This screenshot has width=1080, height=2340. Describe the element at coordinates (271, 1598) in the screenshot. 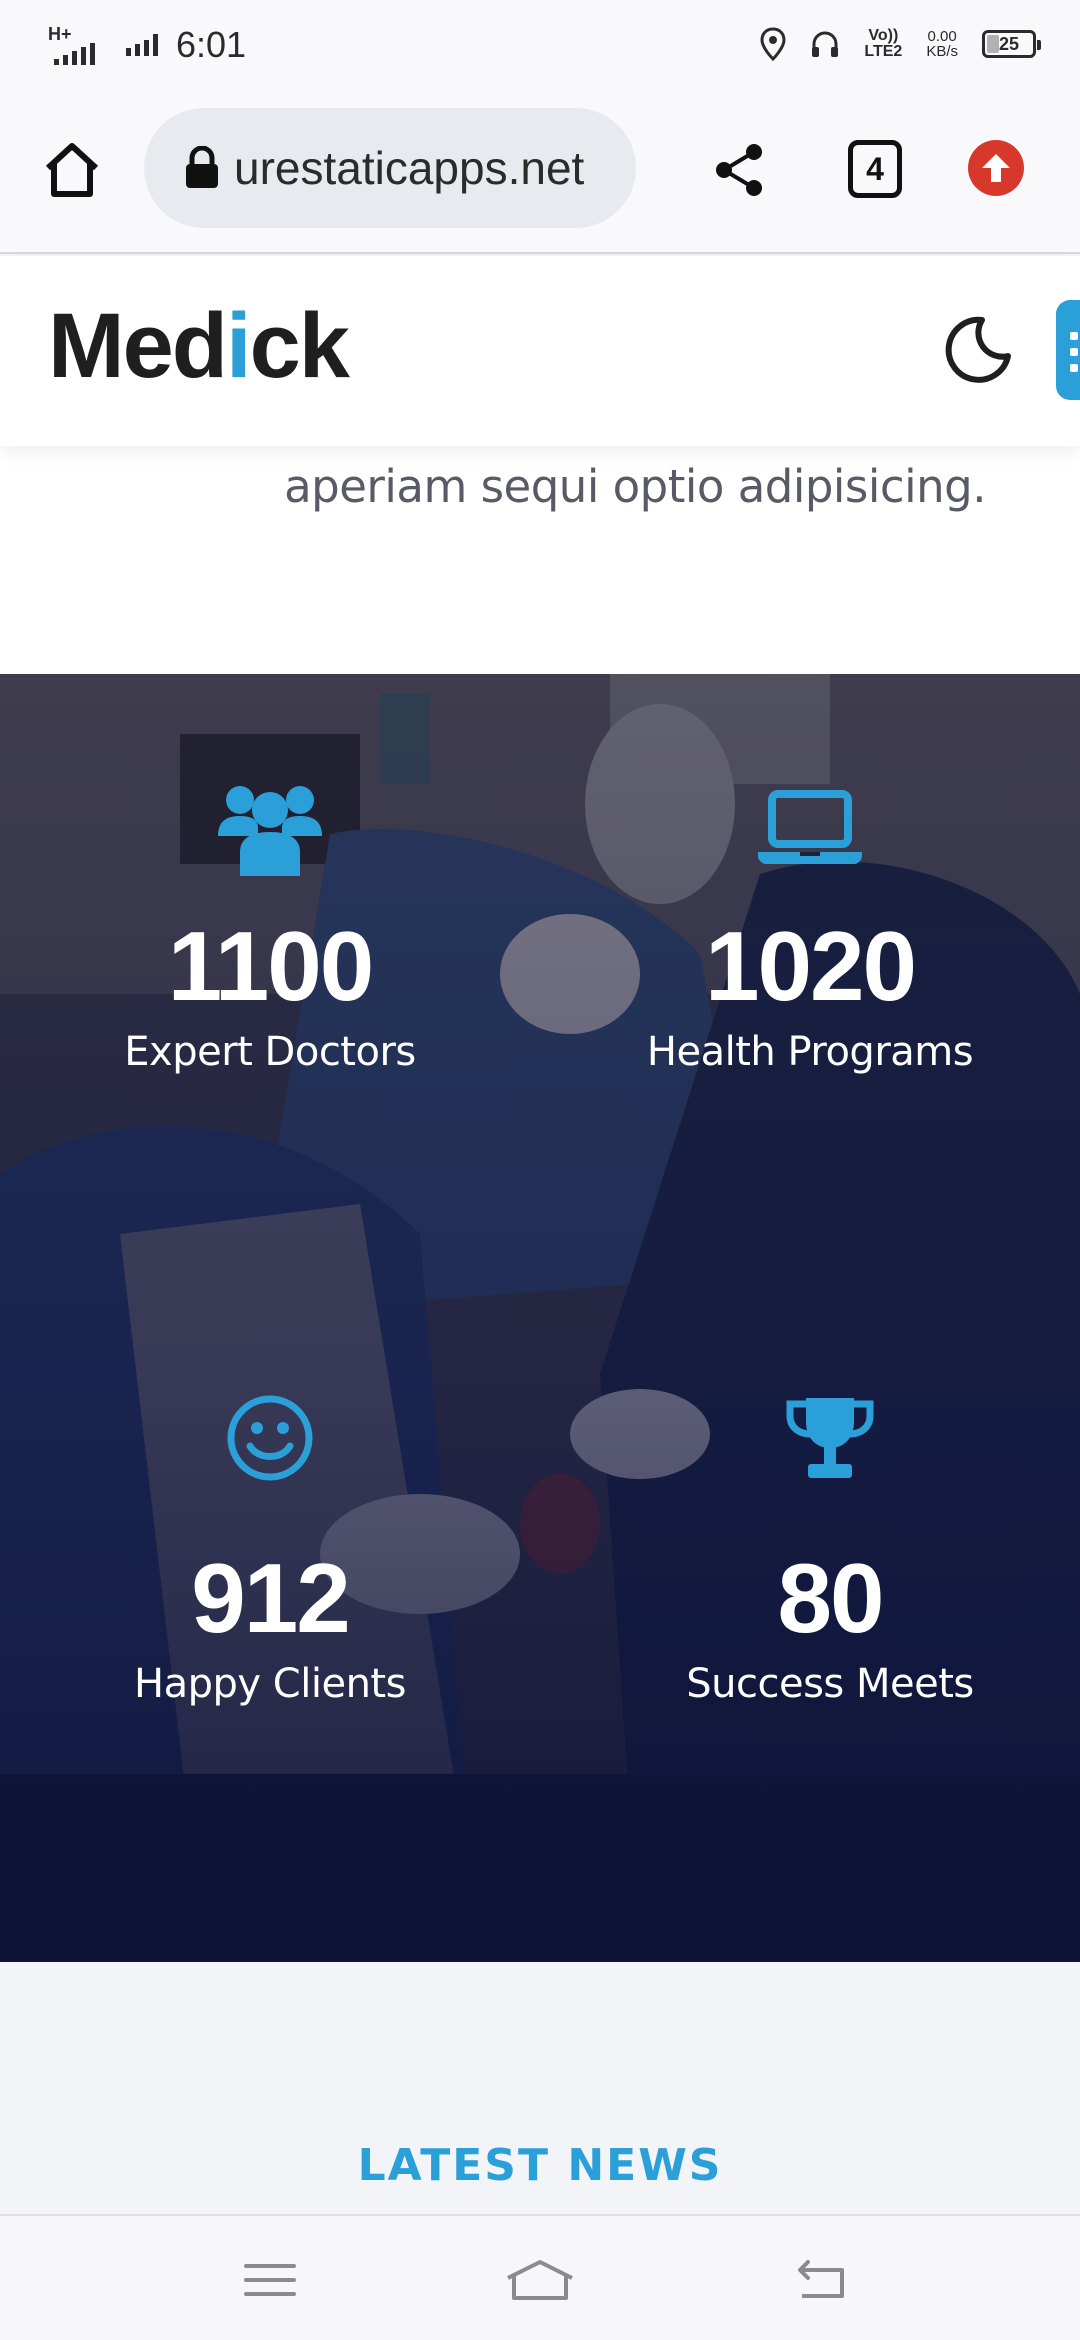

I see `stat-number: 912` at that location.